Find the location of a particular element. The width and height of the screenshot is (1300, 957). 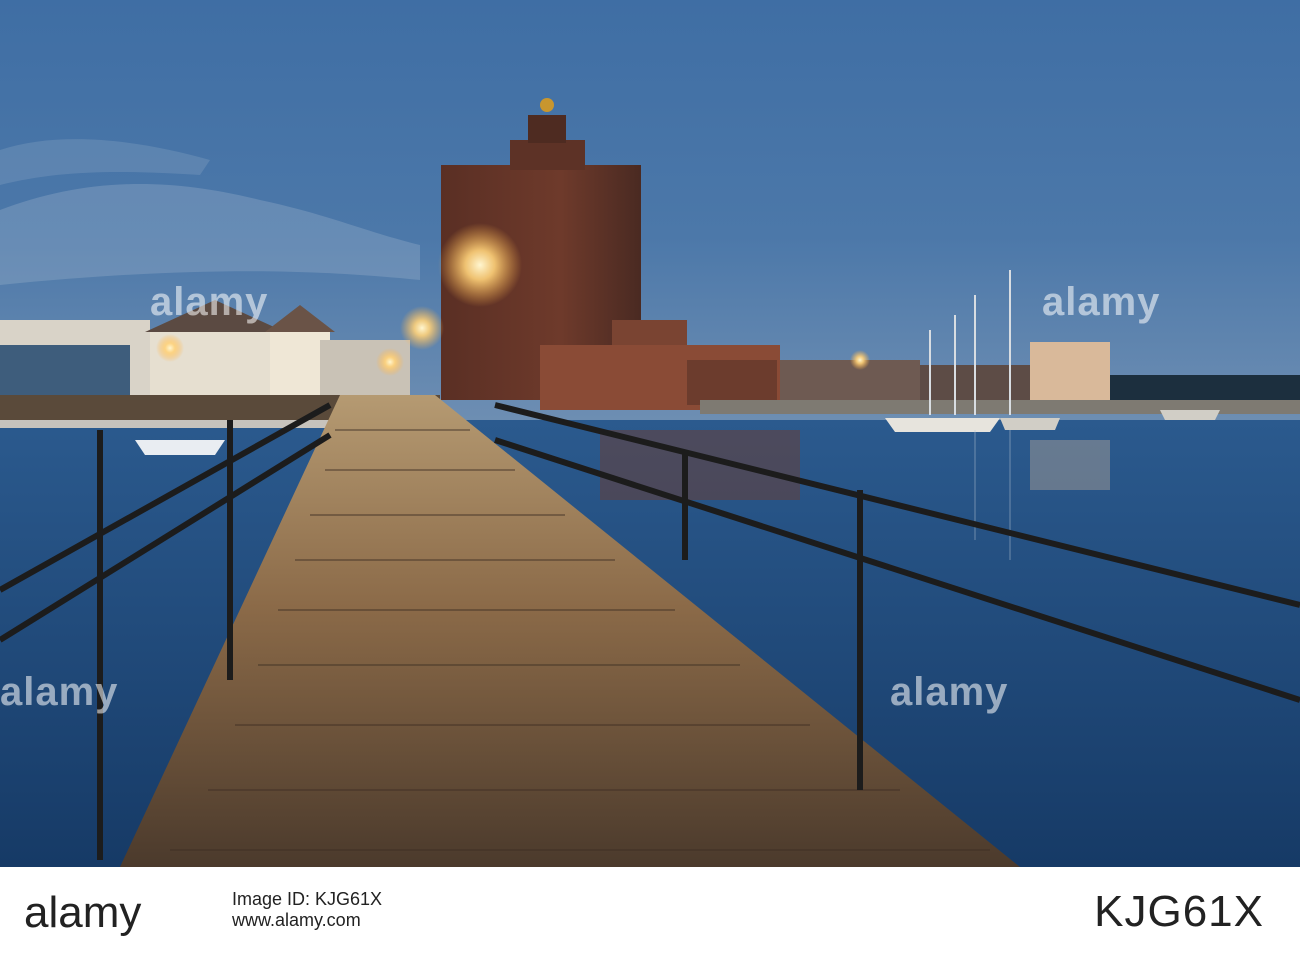

boat is located at coordinates (180, 447).